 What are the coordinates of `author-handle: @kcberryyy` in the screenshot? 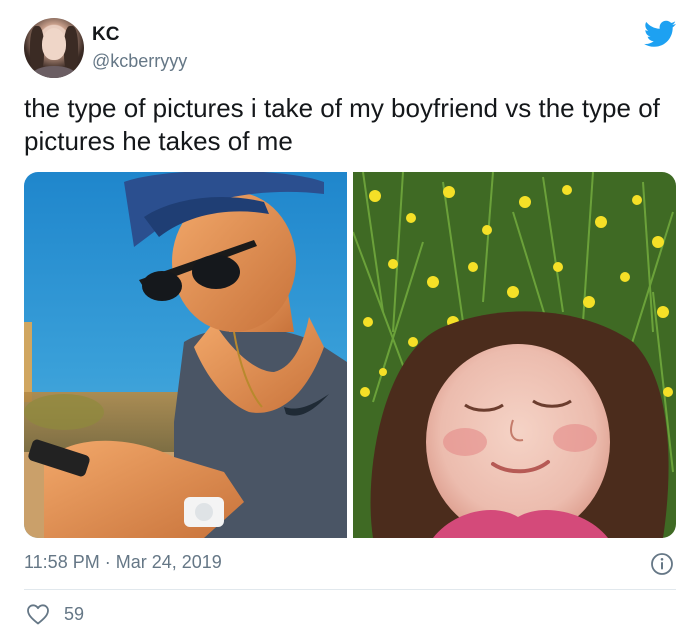 It's located at (139, 61).